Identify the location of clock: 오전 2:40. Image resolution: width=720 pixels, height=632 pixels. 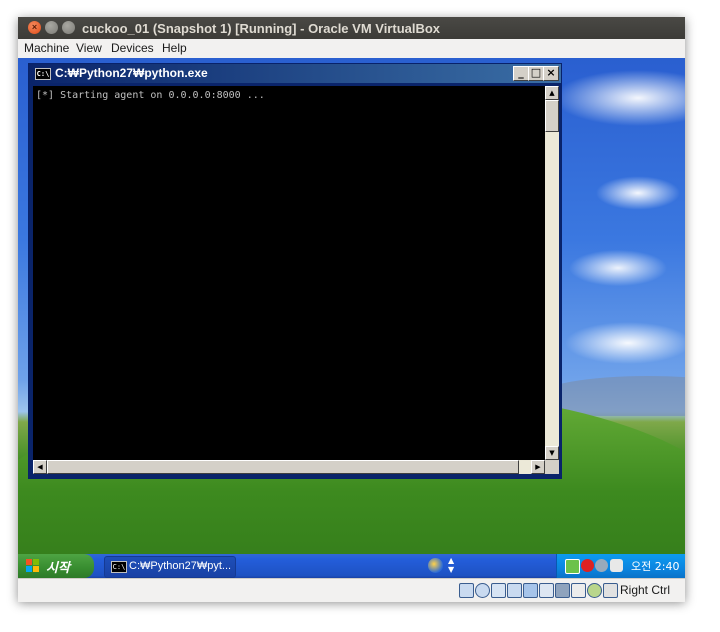
(655, 566).